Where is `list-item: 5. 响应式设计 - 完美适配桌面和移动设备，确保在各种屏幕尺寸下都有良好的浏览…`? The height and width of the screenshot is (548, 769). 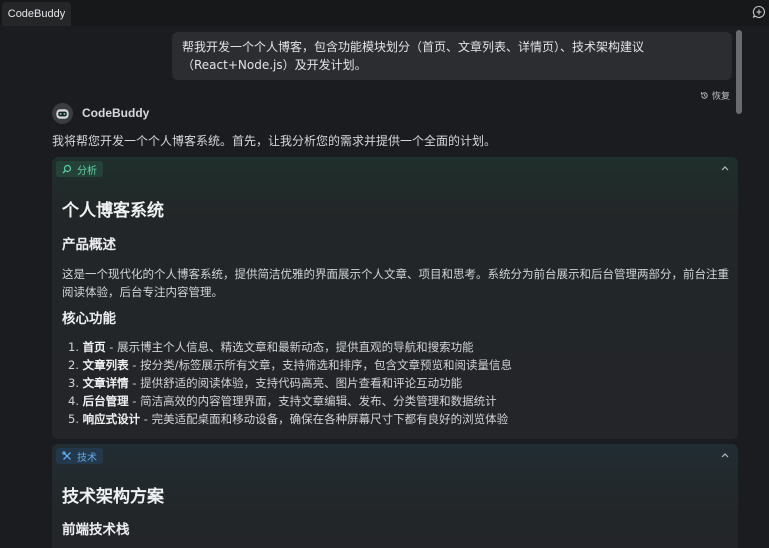 list-item: 5. 响应式设计 - 完美适配桌面和移动设备，确保在各种屏幕尺寸下都有良好的浏览… is located at coordinates (288, 419).